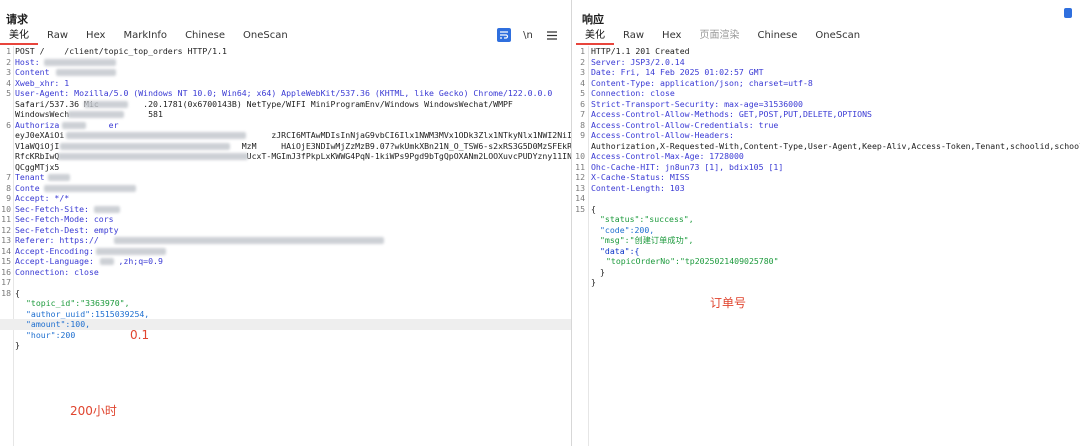  I want to click on menu-icon, so click(552, 35).